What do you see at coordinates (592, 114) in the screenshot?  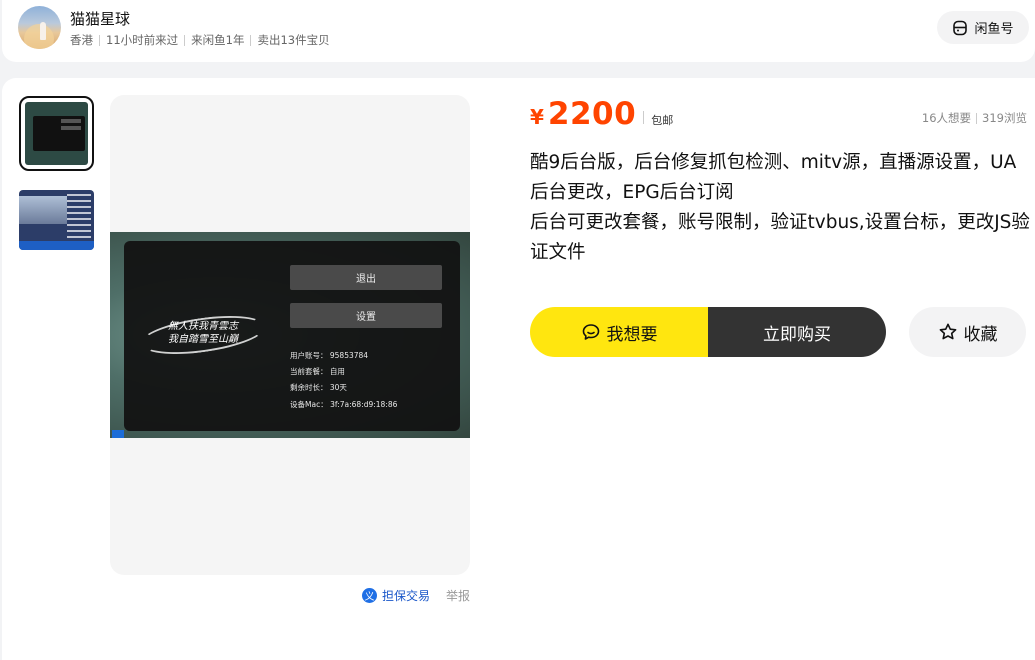 I see `price-amount: 2200` at bounding box center [592, 114].